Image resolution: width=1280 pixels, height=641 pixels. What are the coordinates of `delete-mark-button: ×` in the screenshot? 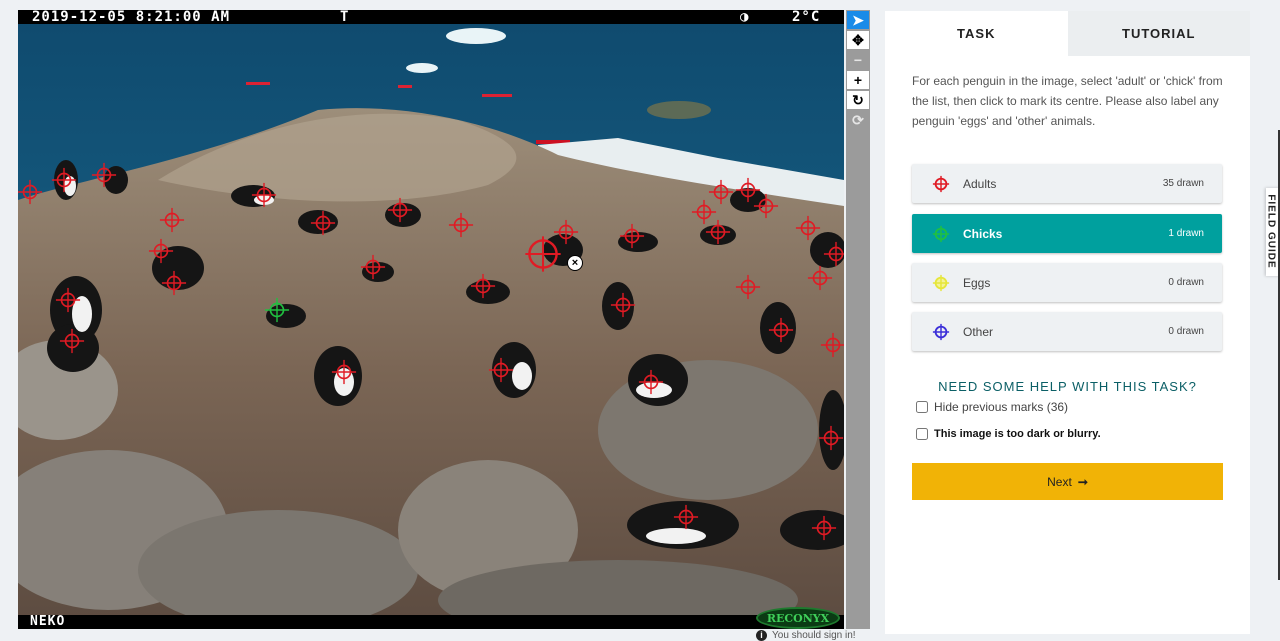 It's located at (575, 263).